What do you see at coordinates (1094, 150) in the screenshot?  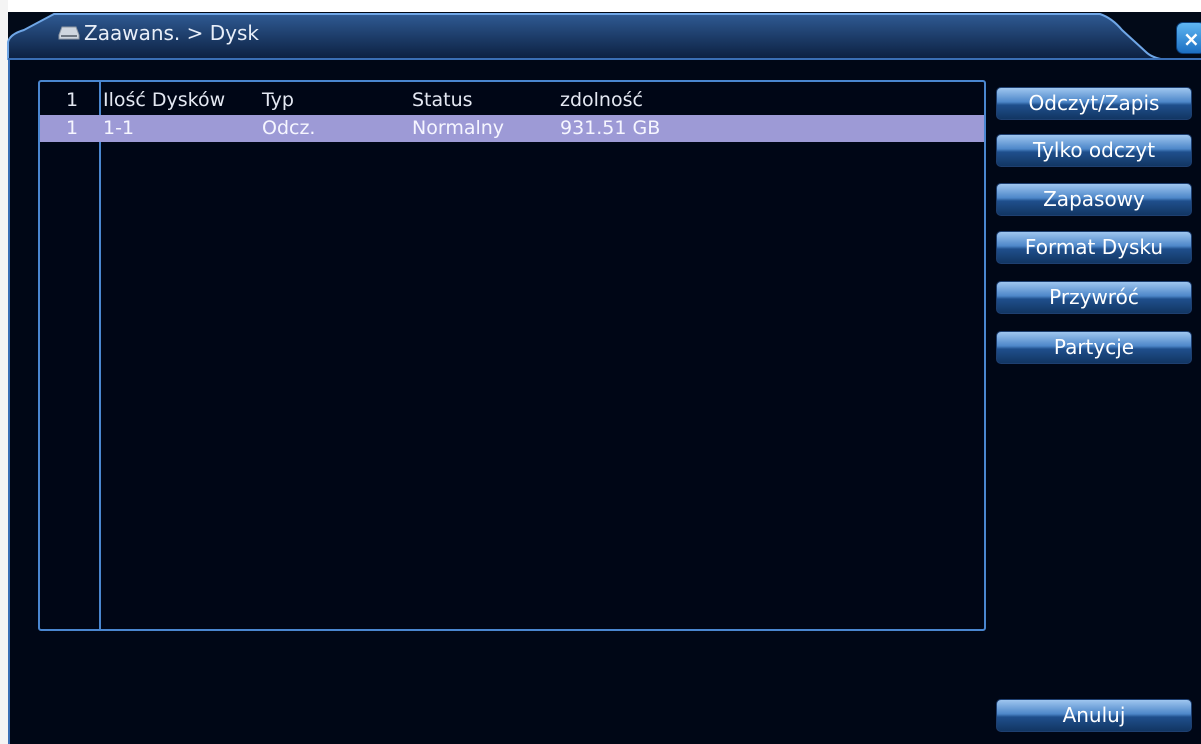 I see `read-only-button: Tylko odczyt` at bounding box center [1094, 150].